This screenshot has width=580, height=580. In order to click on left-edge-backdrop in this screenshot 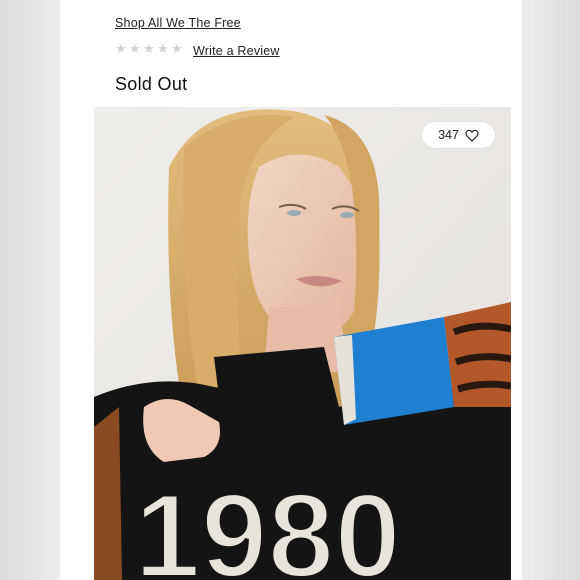, I will do `click(30, 290)`.